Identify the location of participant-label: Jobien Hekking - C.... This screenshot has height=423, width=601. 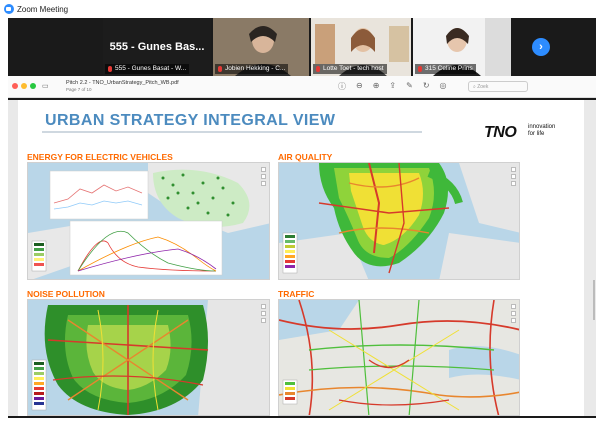
(252, 69).